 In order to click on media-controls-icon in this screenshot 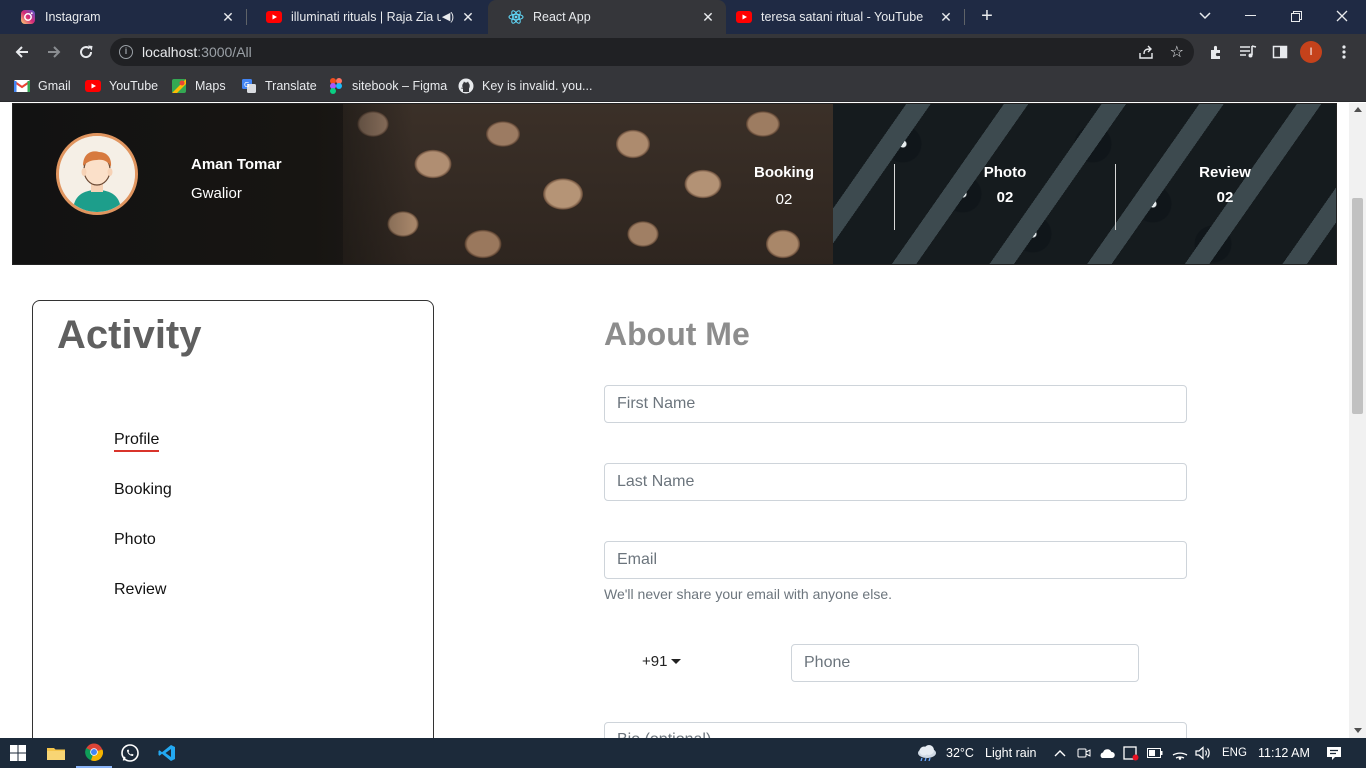, I will do `click(1248, 52)`.